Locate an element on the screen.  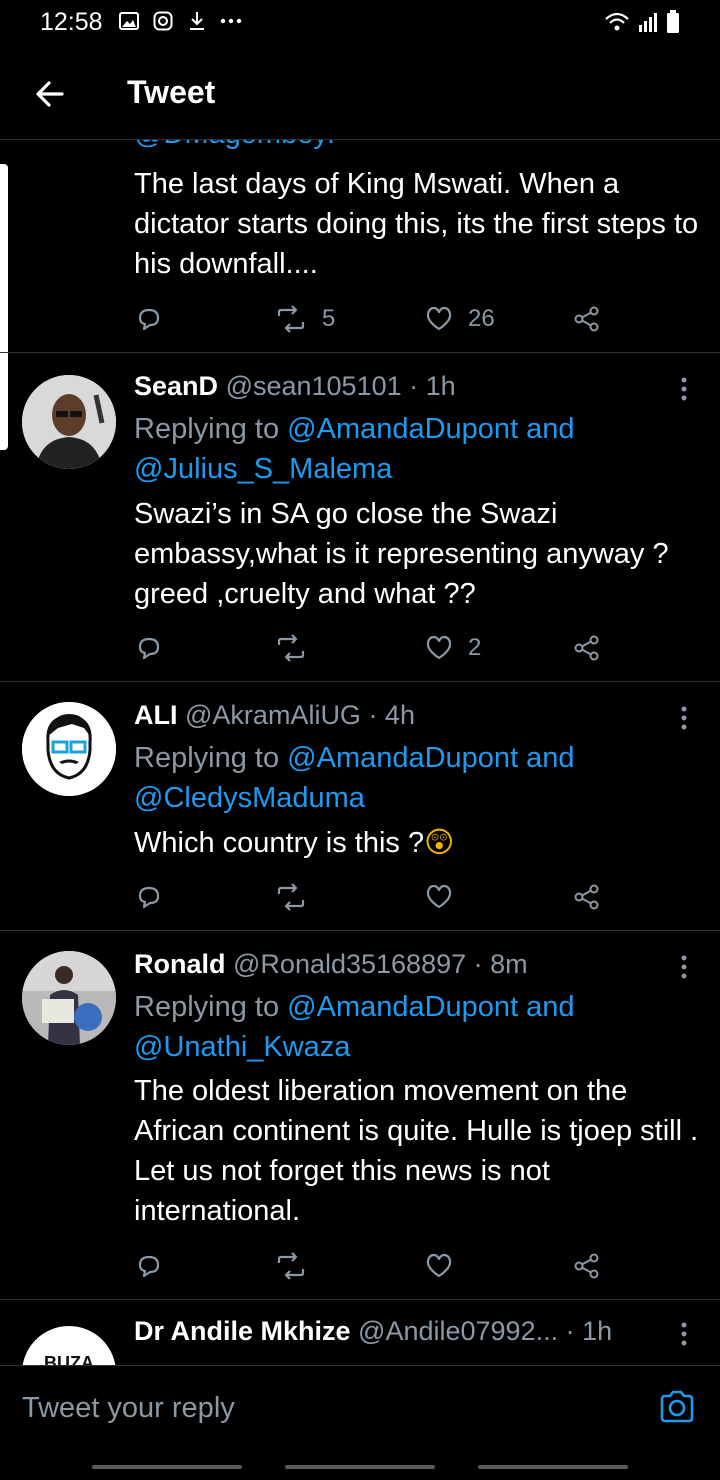
camera-button is located at coordinates (677, 1407).